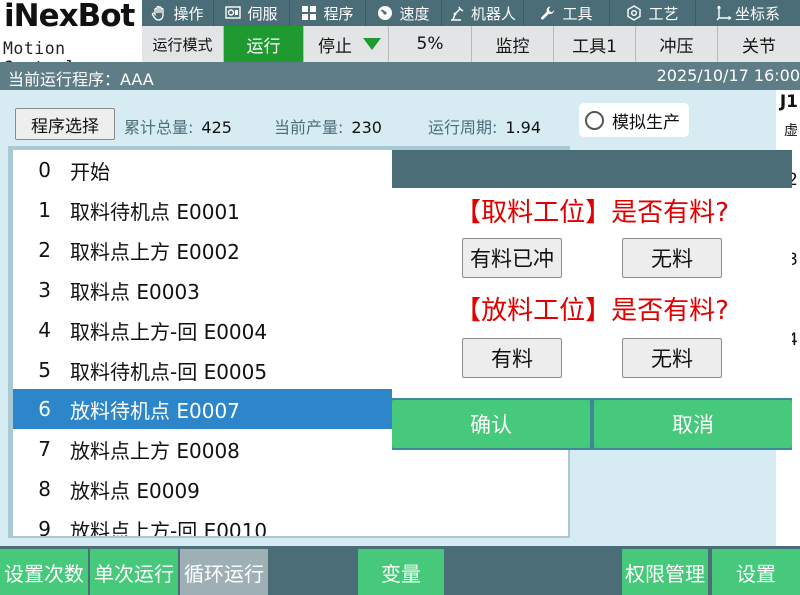 The height and width of the screenshot is (595, 800). Describe the element at coordinates (567, 13) in the screenshot. I see `menu-tool: 工具` at that location.